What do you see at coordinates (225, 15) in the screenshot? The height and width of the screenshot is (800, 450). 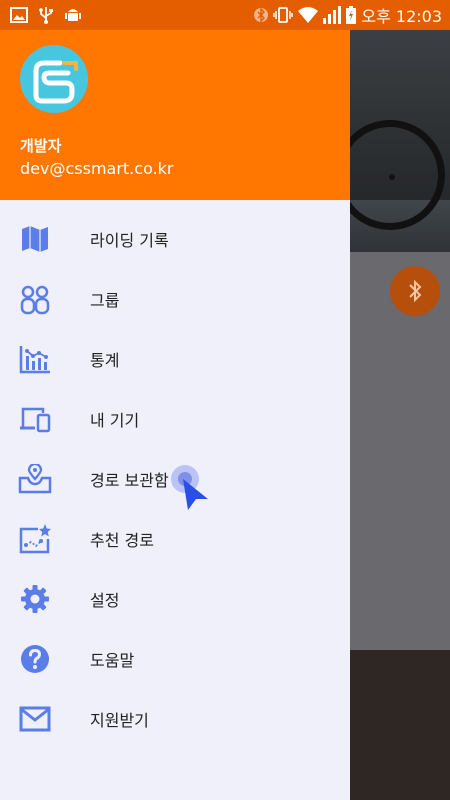 I see `status-bar: 오후 12:03` at bounding box center [225, 15].